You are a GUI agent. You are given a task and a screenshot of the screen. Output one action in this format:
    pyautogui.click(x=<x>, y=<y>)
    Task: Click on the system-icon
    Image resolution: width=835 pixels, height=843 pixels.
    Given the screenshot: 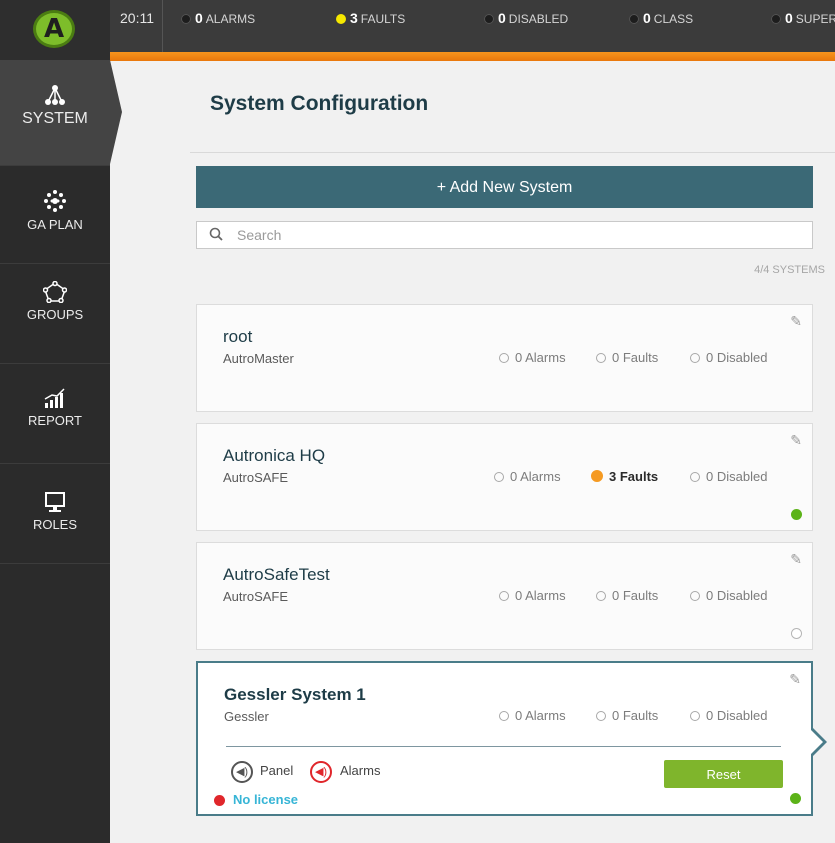 What is the action you would take?
    pyautogui.click(x=55, y=95)
    